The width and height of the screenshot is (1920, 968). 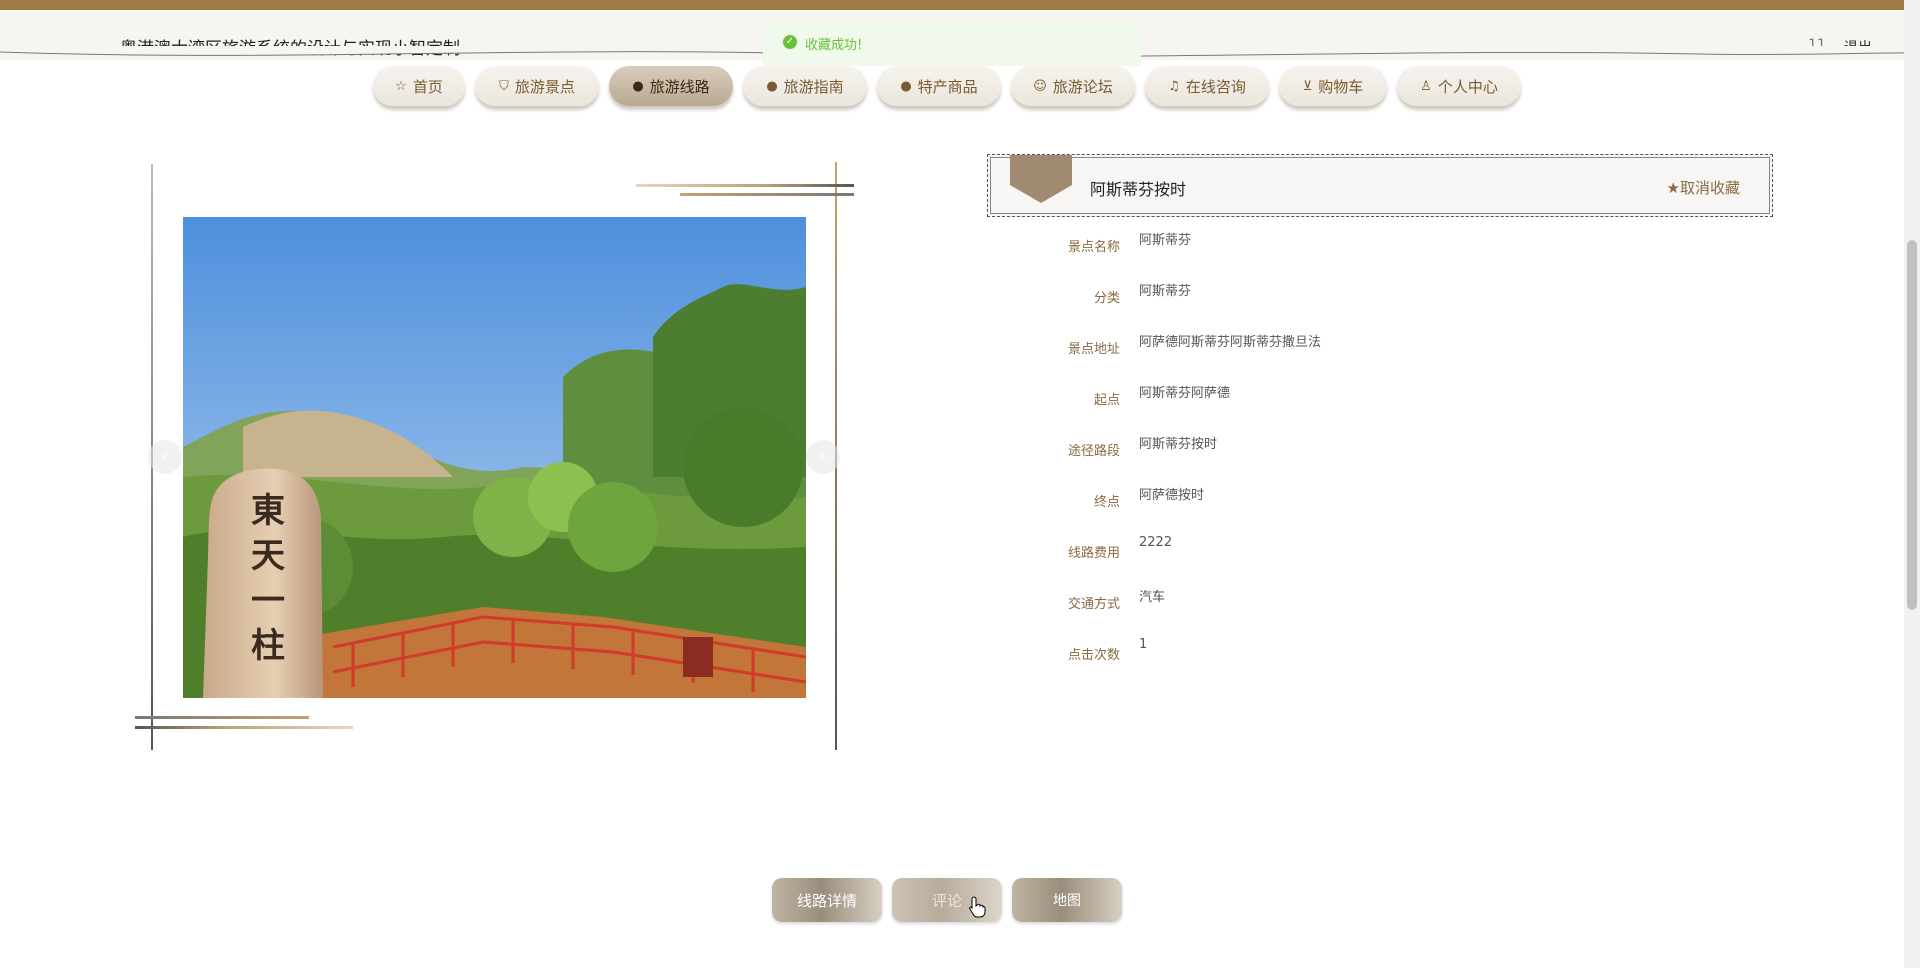 What do you see at coordinates (1138, 189) in the screenshot?
I see `route-title: 阿斯蒂芬按时` at bounding box center [1138, 189].